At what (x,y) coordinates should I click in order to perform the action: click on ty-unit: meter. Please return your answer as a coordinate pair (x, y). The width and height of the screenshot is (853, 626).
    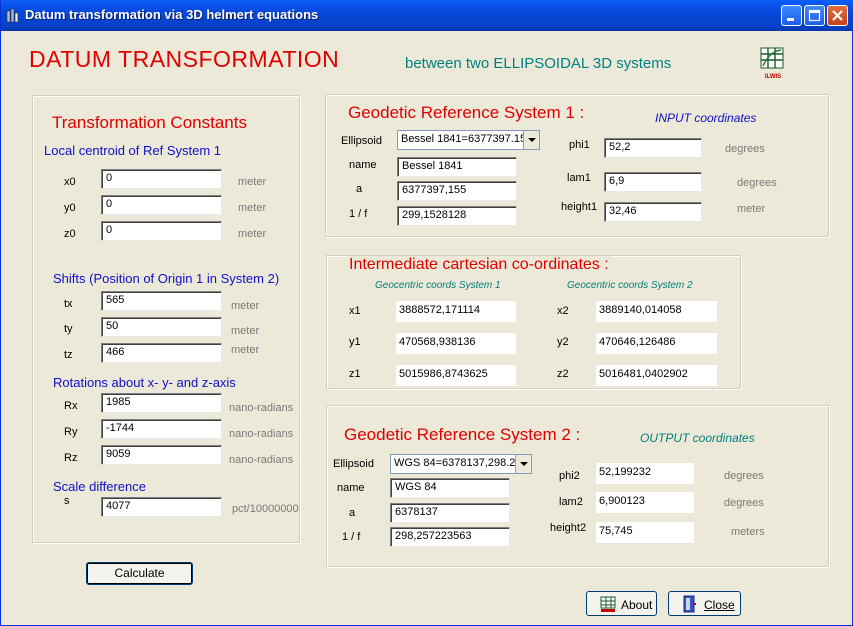
    Looking at the image, I should click on (245, 331).